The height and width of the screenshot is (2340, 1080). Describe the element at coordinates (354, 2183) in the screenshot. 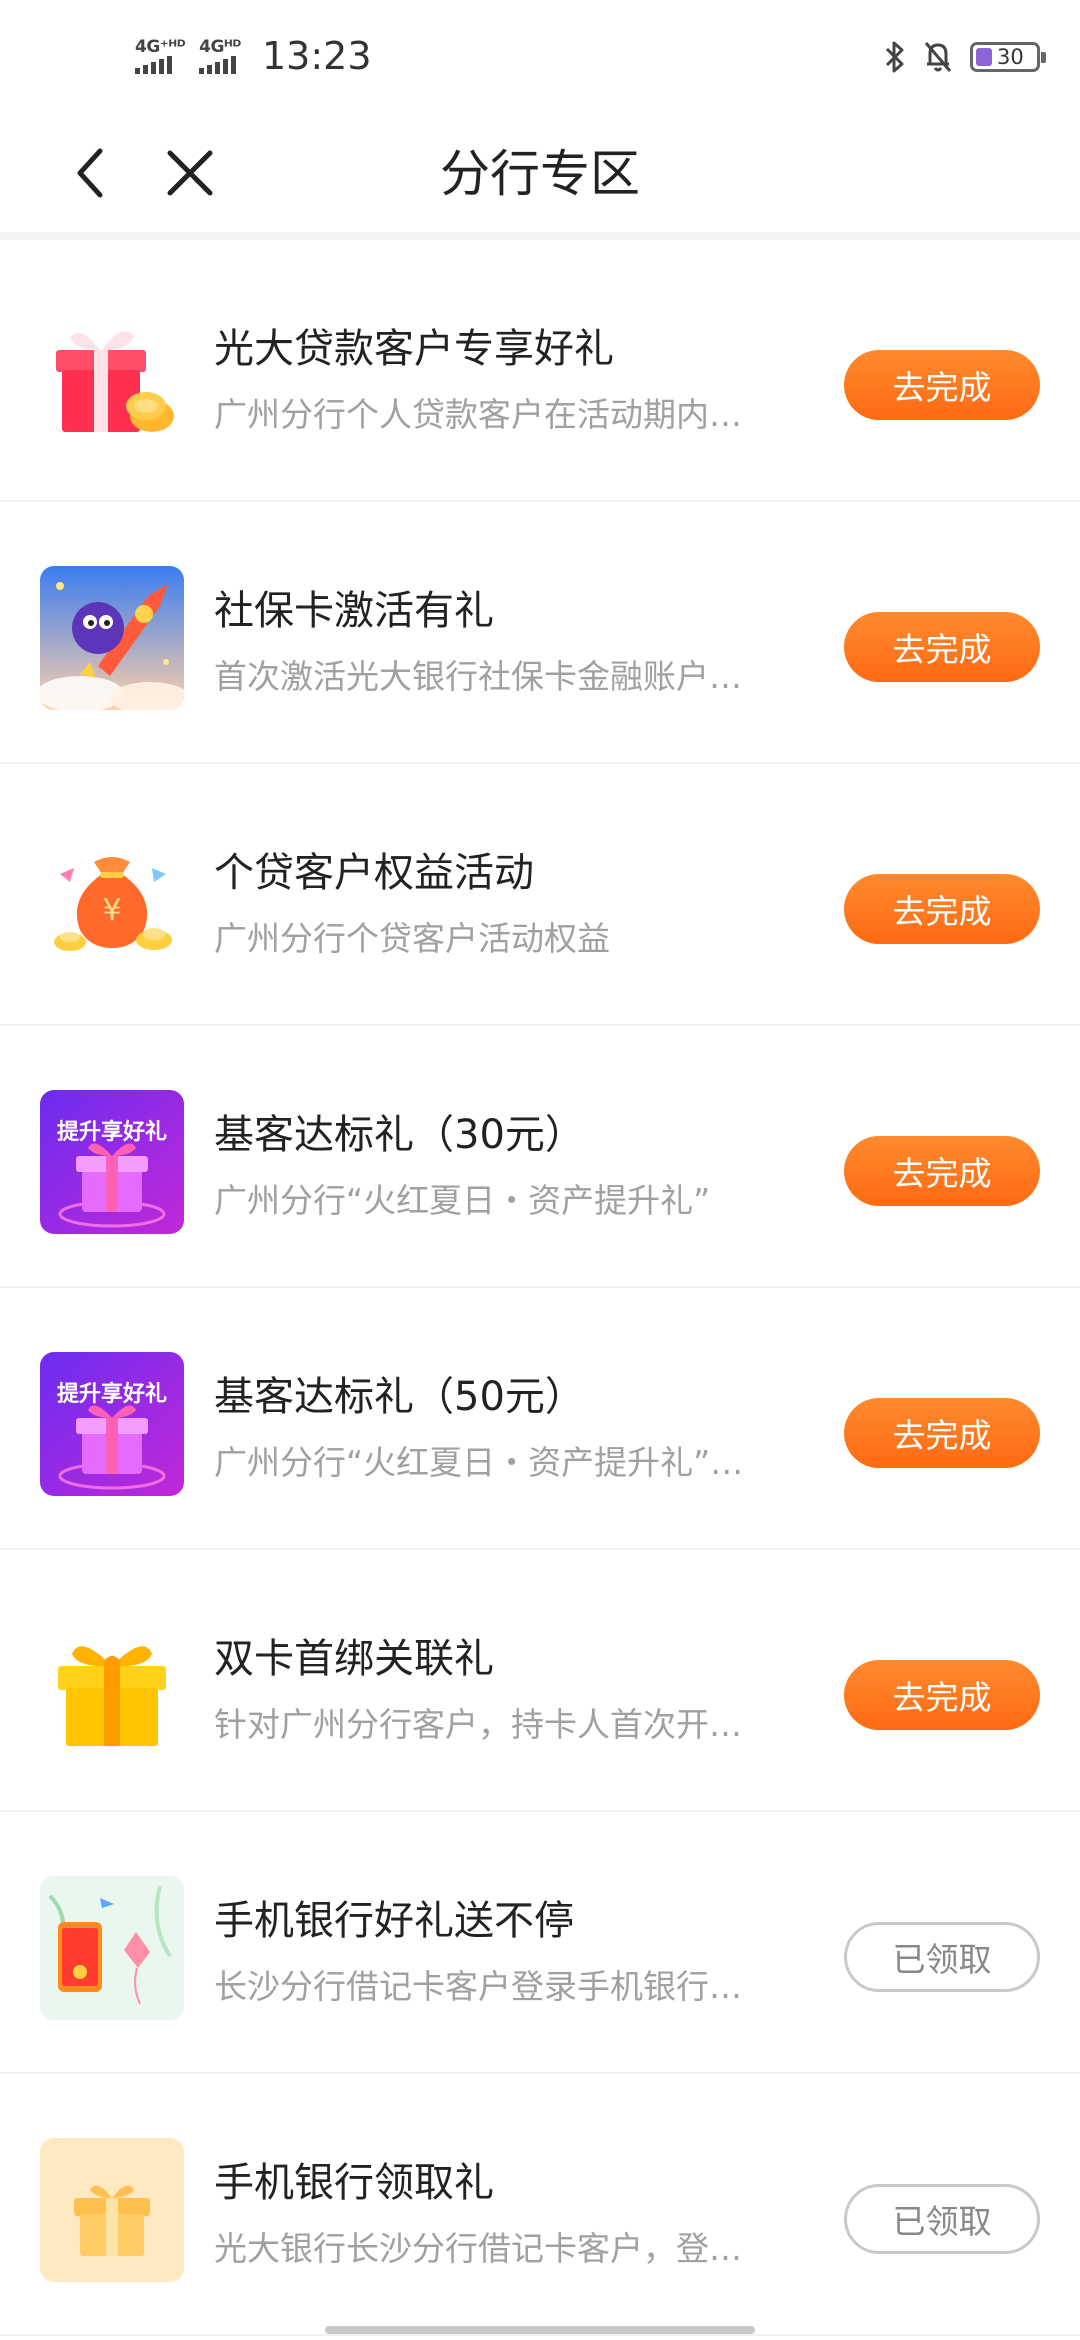

I see `item-title: 手机银行领取礼` at that location.